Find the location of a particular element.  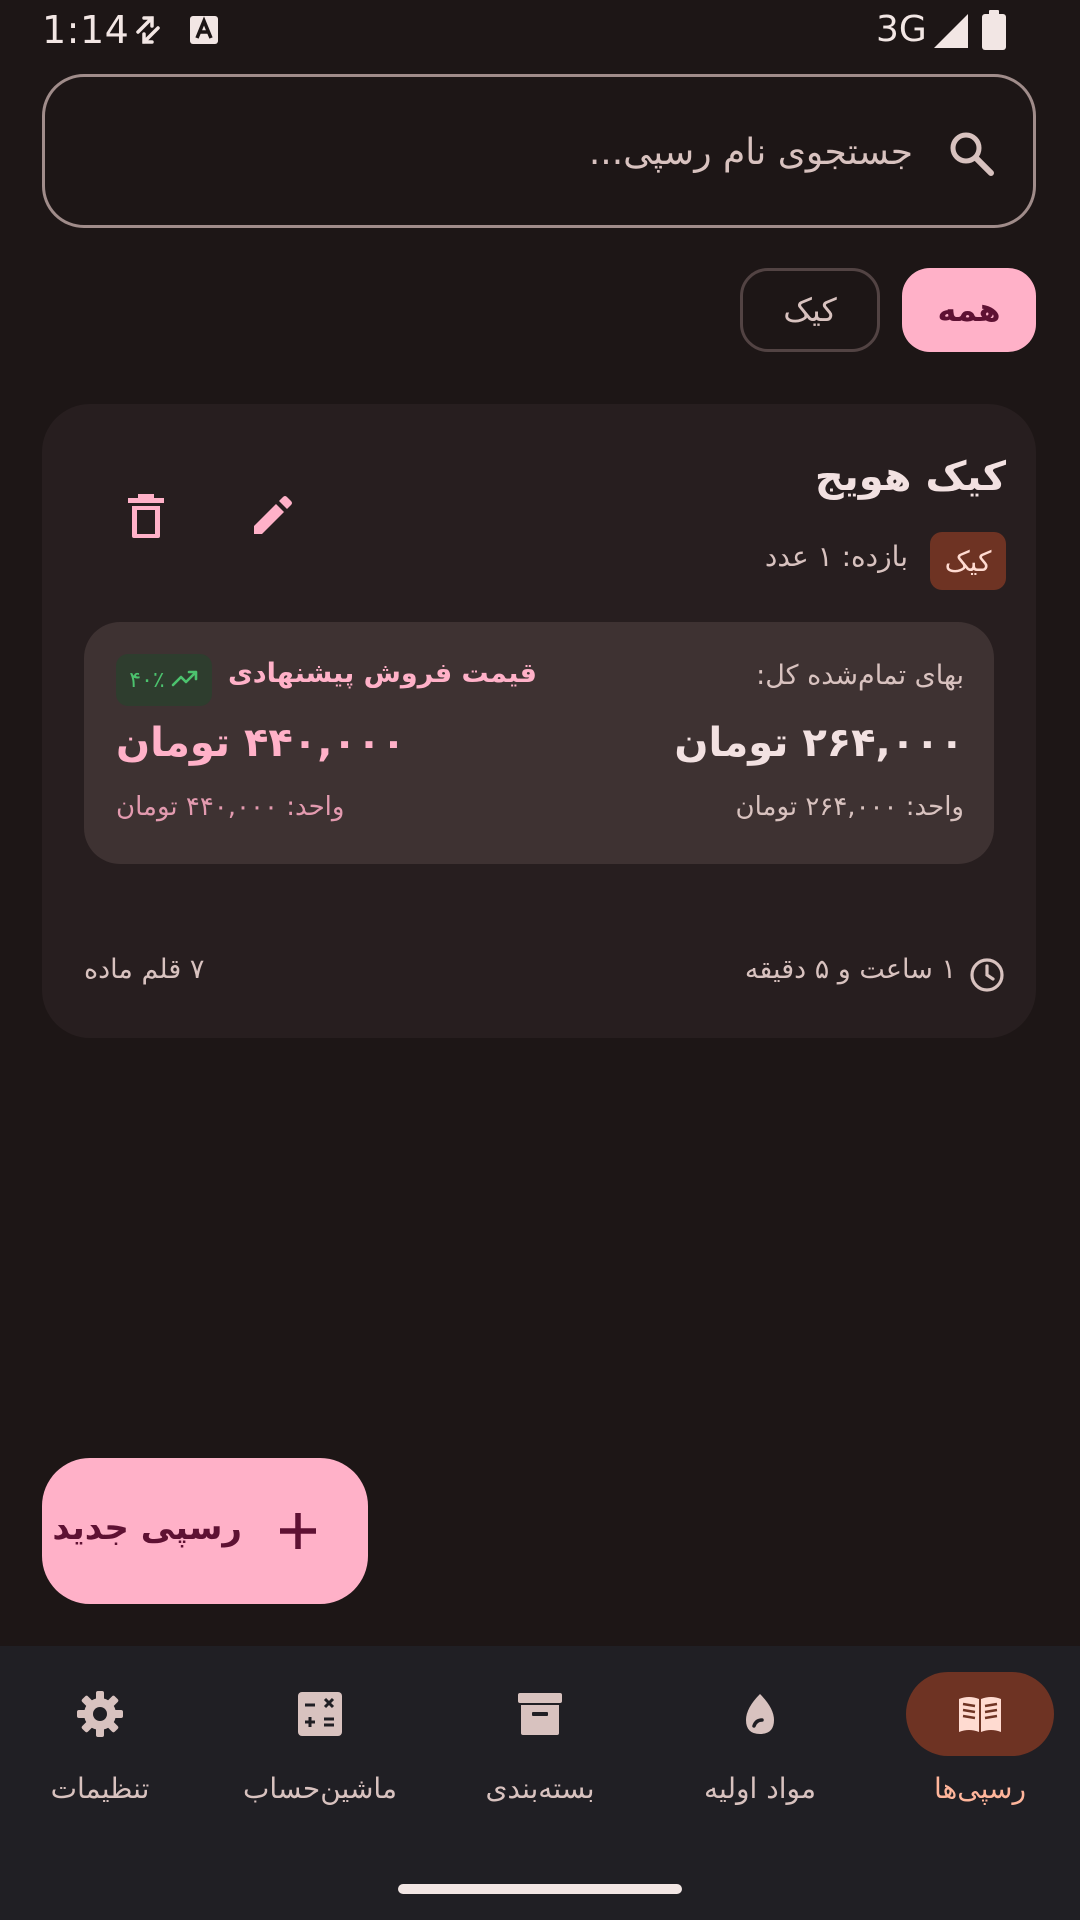

margin-value: ۴۰٪ is located at coordinates (147, 680).